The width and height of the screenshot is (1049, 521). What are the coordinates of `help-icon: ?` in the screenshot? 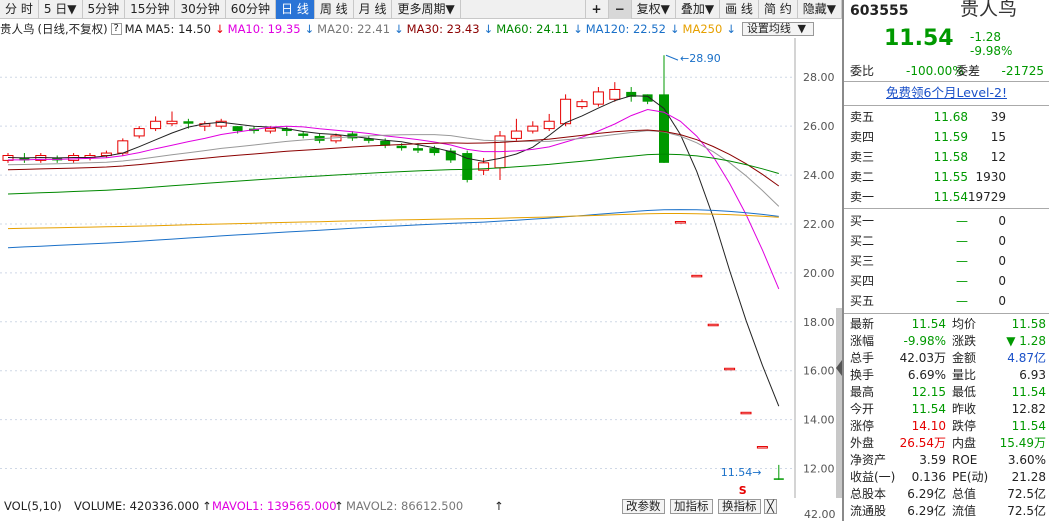 It's located at (116, 29).